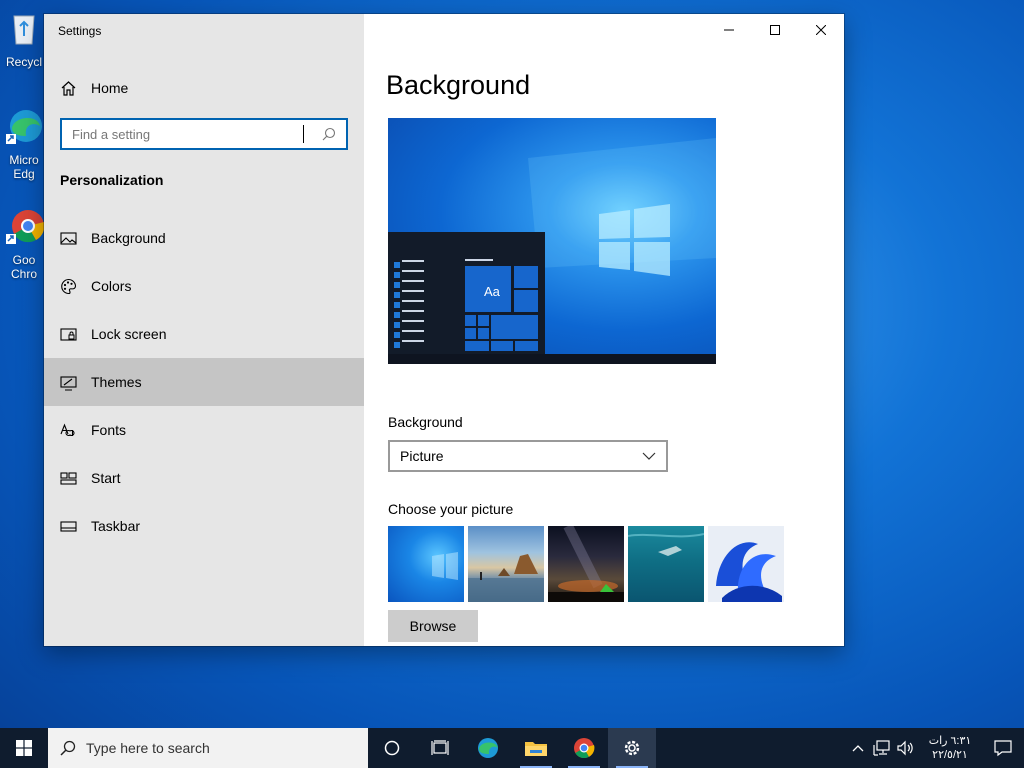 This screenshot has height=768, width=1024. I want to click on taskbar-edge-button, so click(488, 748).